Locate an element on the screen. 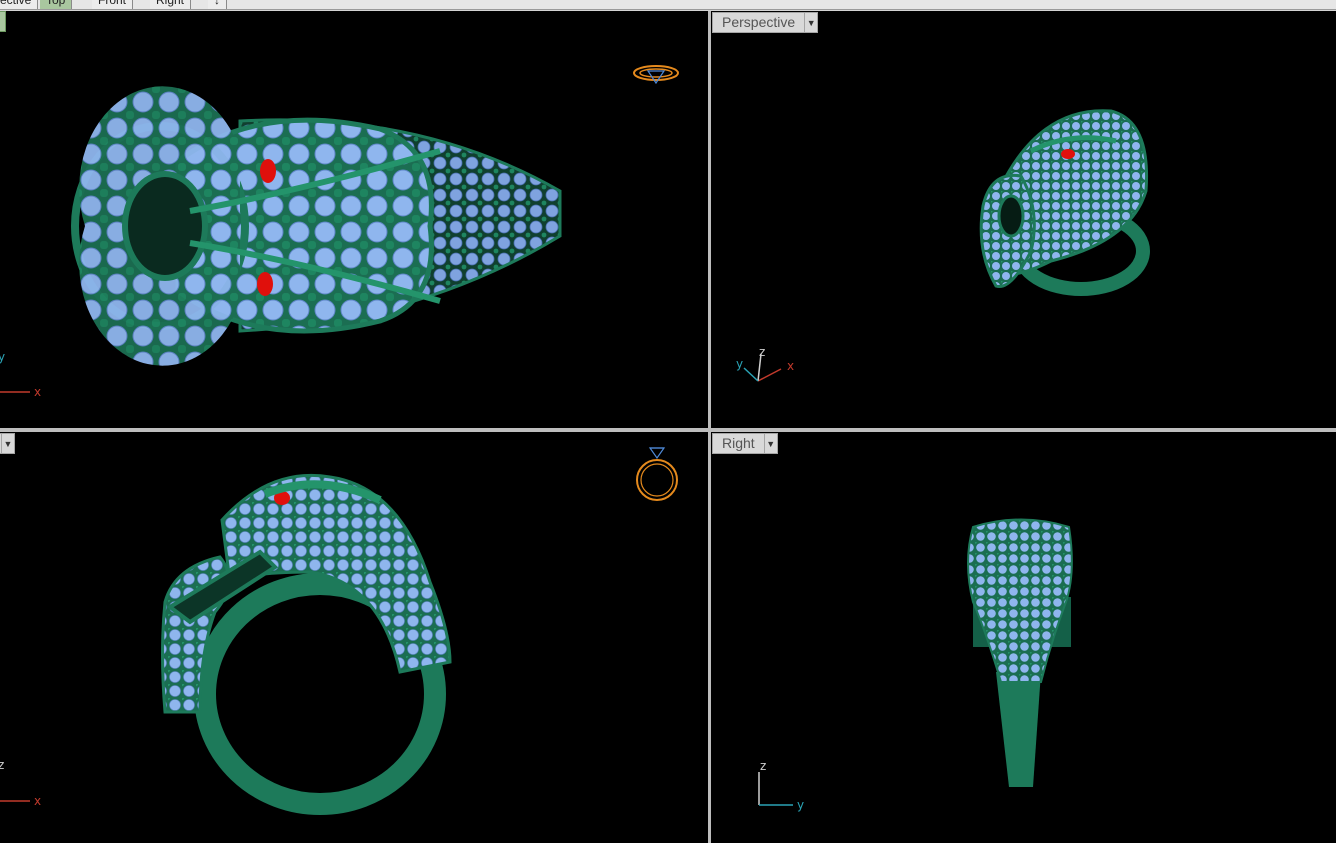 The height and width of the screenshot is (843, 1336). viewport-perspective-label: Perspective ▼ is located at coordinates (765, 22).